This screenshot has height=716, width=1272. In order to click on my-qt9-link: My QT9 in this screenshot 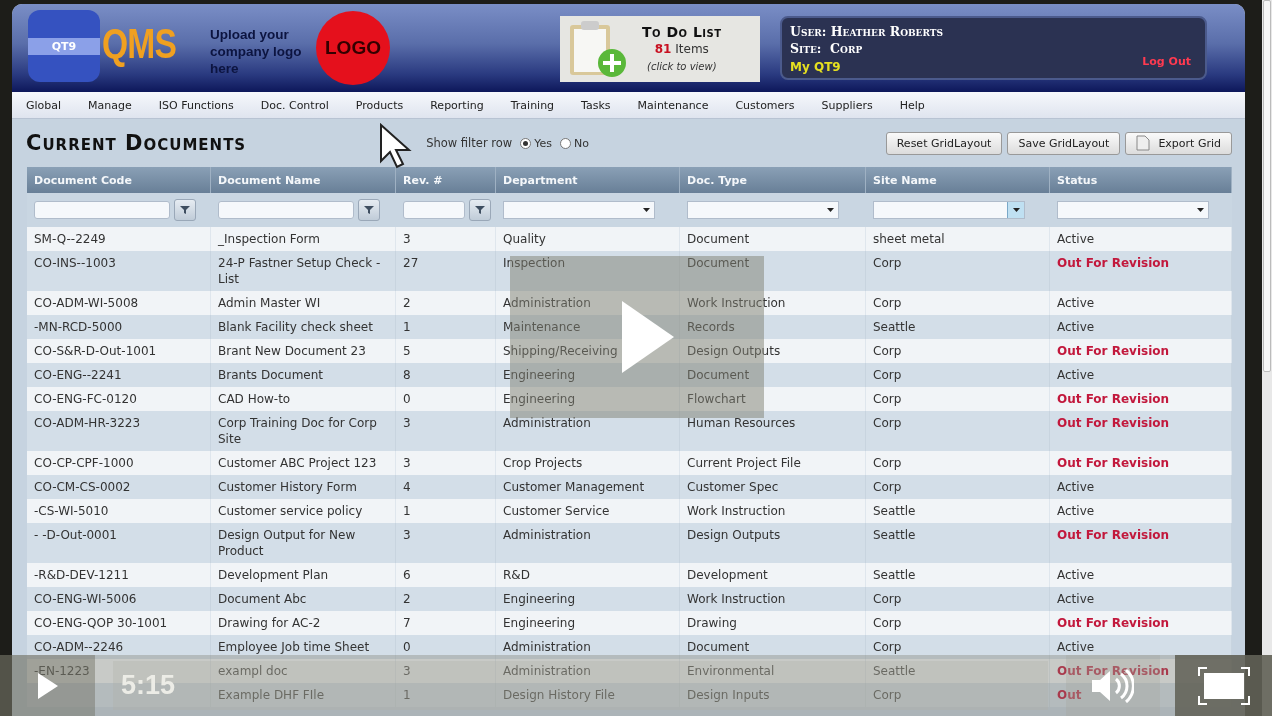, I will do `click(815, 67)`.